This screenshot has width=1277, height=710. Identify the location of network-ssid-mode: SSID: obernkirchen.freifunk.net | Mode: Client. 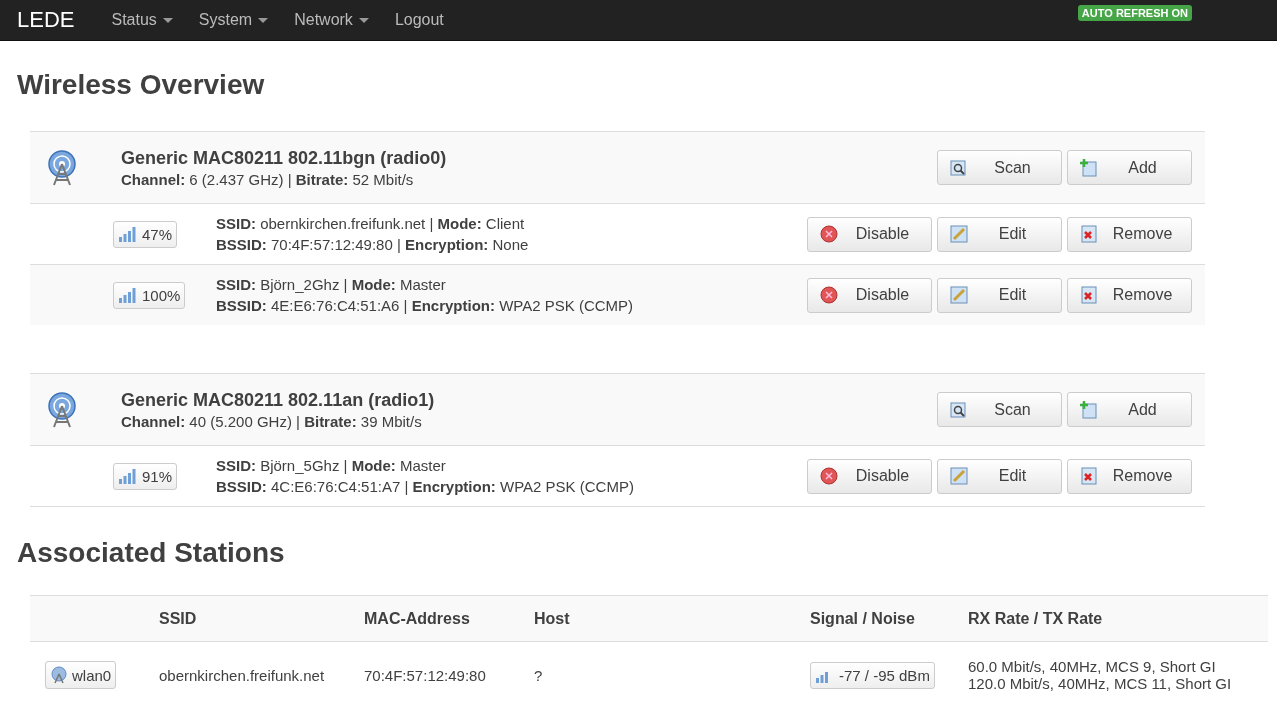
(371, 223).